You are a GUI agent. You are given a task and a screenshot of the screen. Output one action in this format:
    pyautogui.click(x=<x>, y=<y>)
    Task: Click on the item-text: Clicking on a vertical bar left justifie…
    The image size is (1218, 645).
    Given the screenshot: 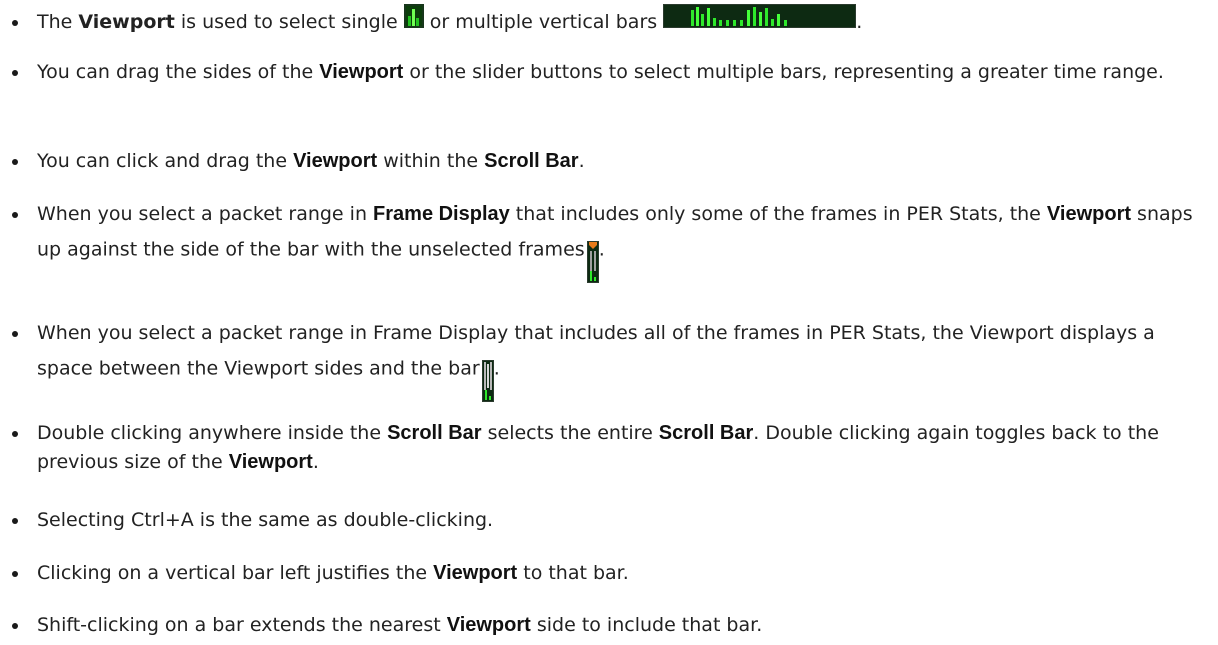 What is the action you would take?
    pyautogui.click(x=622, y=573)
    